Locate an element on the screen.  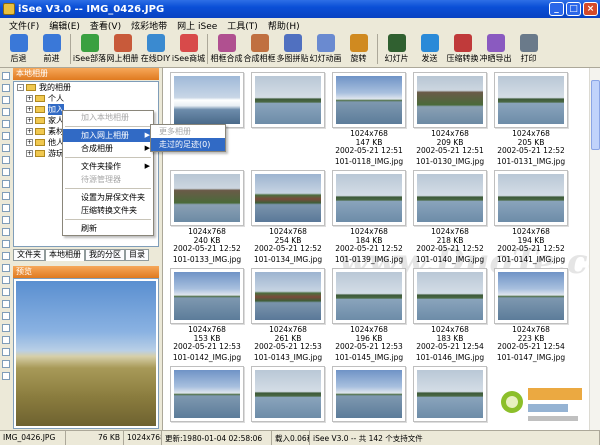
menu-item-6: 帮助(H) is located at coordinates (284, 25).